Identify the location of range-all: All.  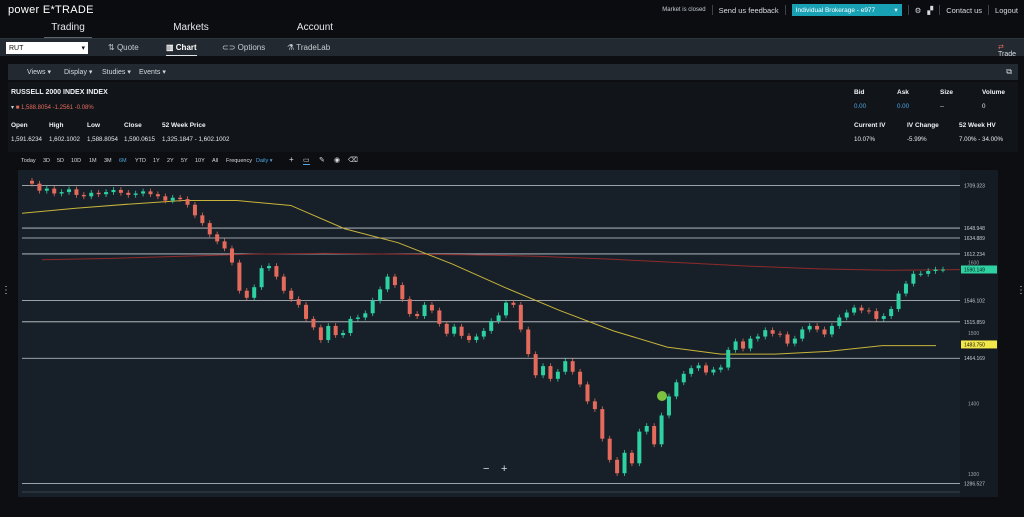
(215, 161).